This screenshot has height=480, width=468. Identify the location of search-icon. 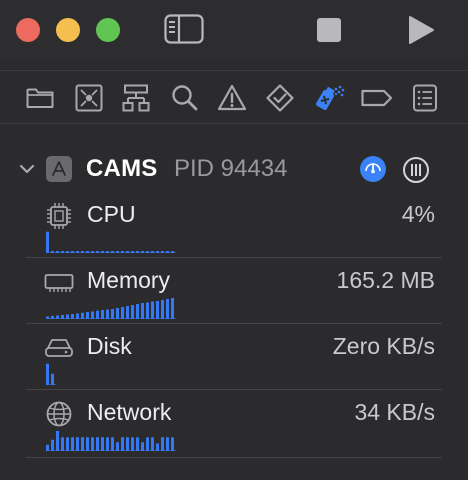
(185, 98).